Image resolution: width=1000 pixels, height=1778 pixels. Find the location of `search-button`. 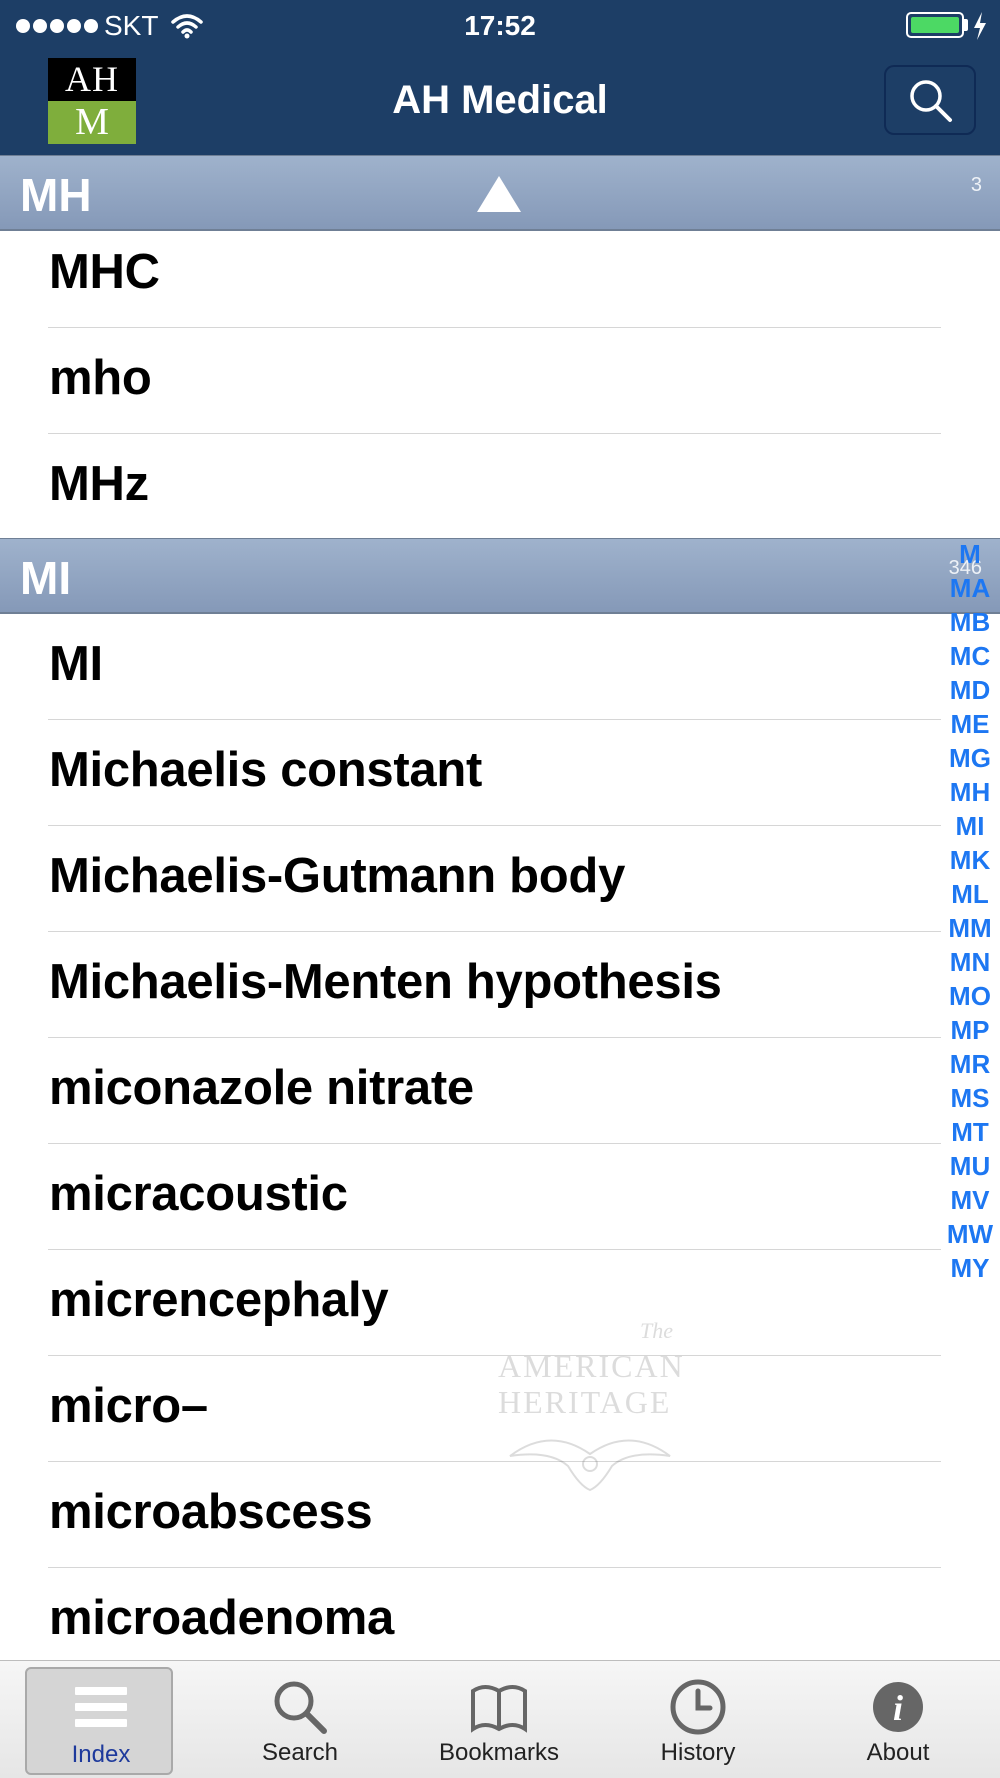

search-button is located at coordinates (930, 100).